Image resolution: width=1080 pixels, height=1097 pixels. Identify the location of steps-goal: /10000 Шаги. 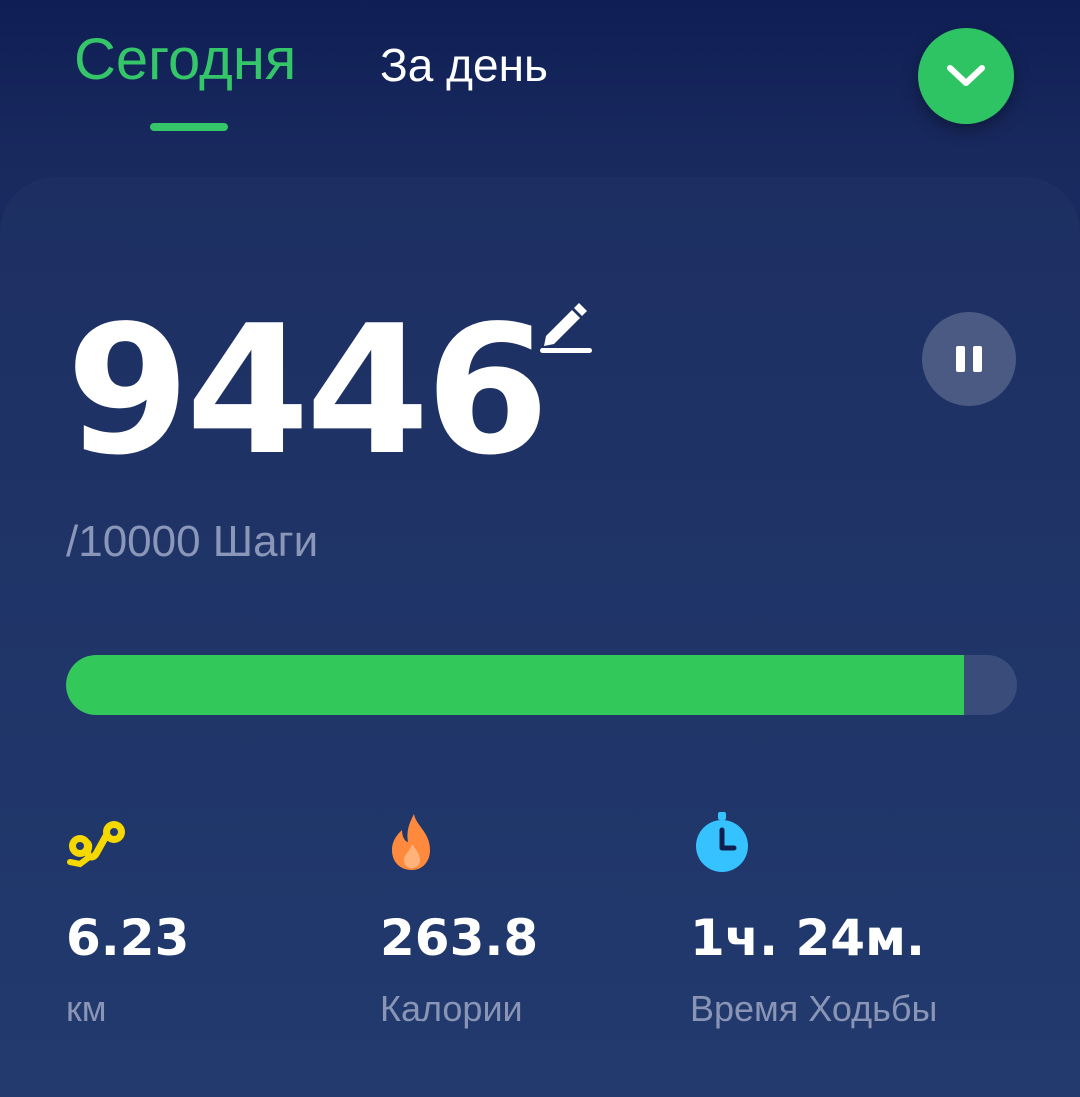
(192, 541).